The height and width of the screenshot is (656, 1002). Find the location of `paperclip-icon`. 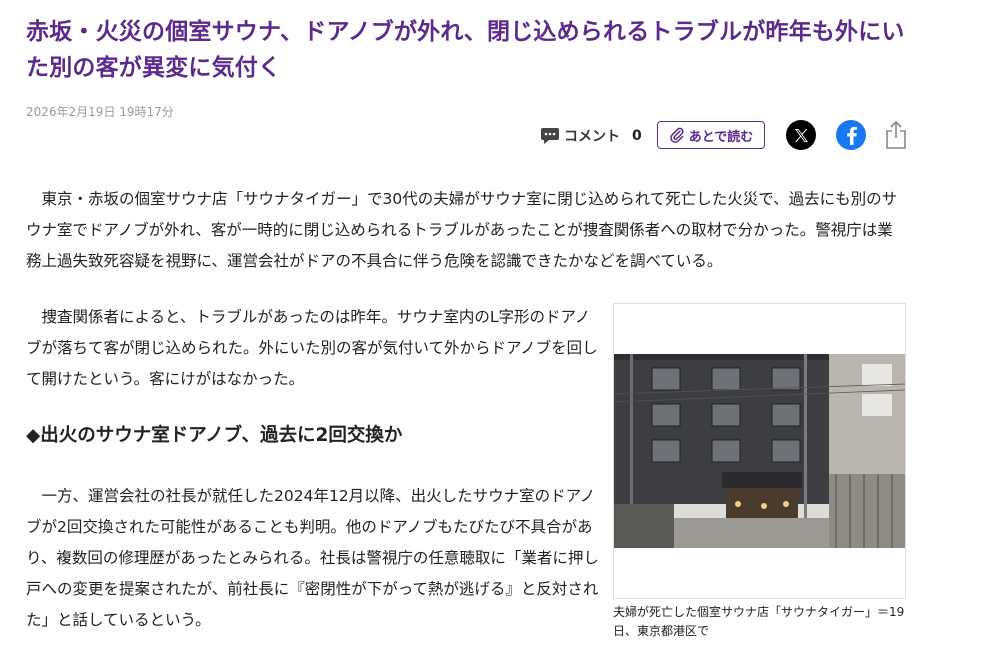

paperclip-icon is located at coordinates (676, 135).